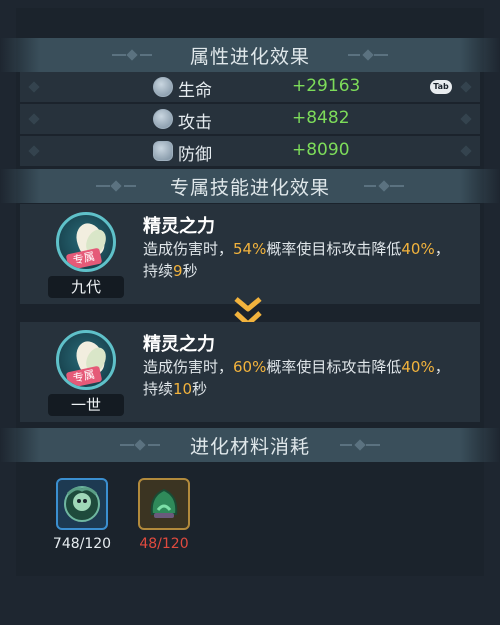 This screenshot has width=500, height=625. What do you see at coordinates (321, 150) in the screenshot?
I see `stat-value: +8090` at bounding box center [321, 150].